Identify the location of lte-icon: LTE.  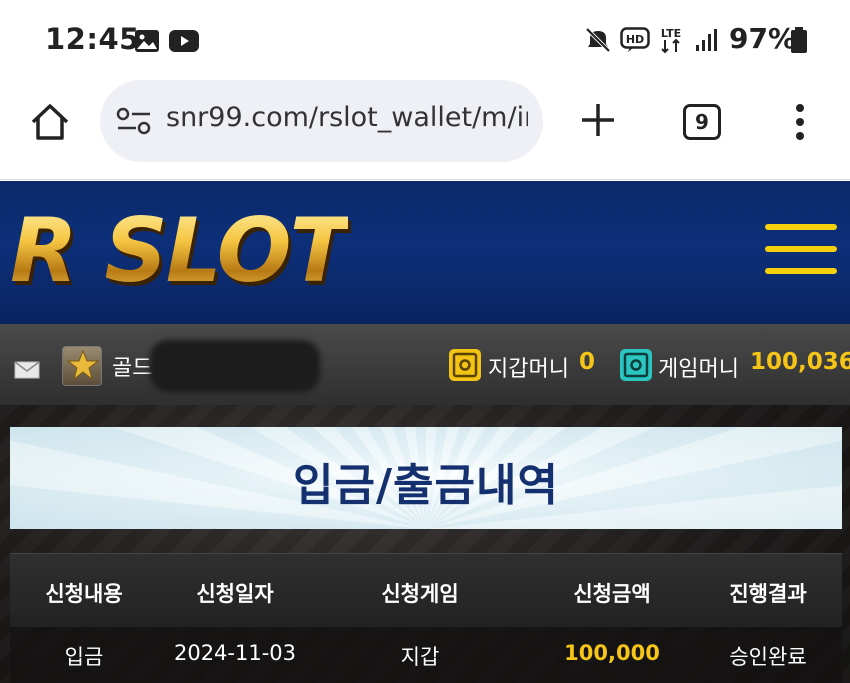
(671, 40).